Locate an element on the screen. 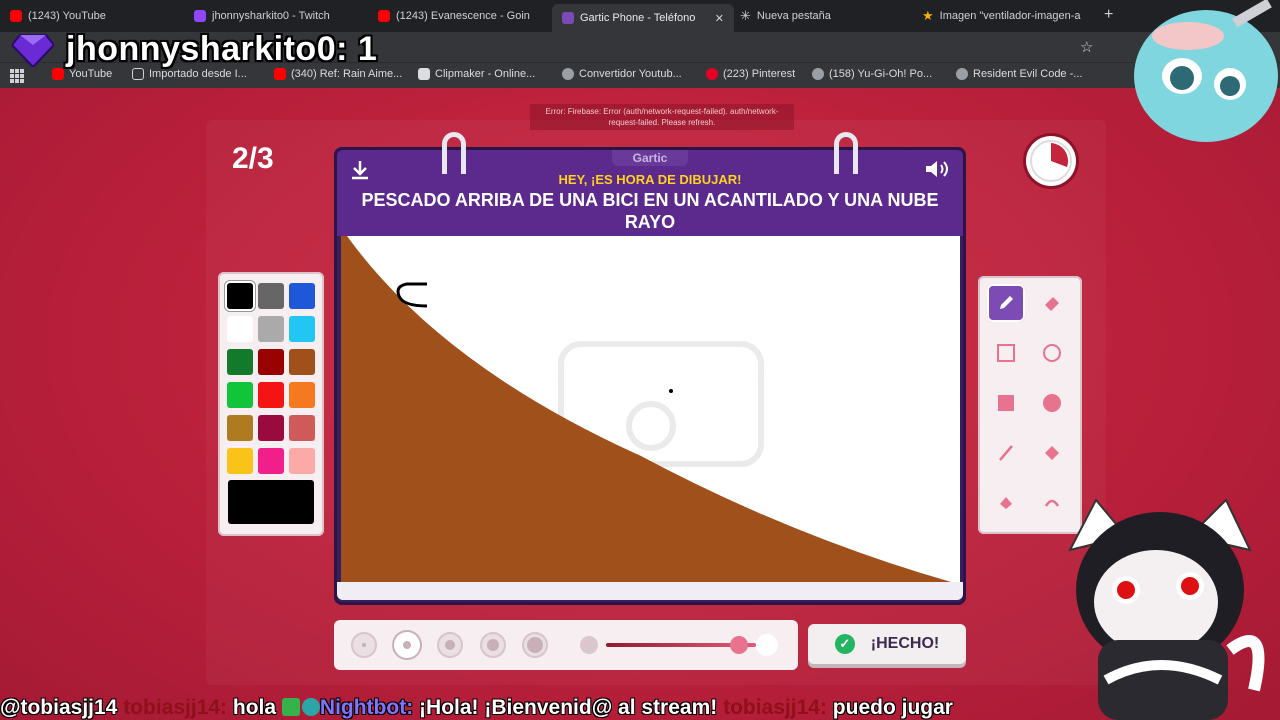 The image size is (1280, 720). undo-icon is located at coordinates (1006, 503).